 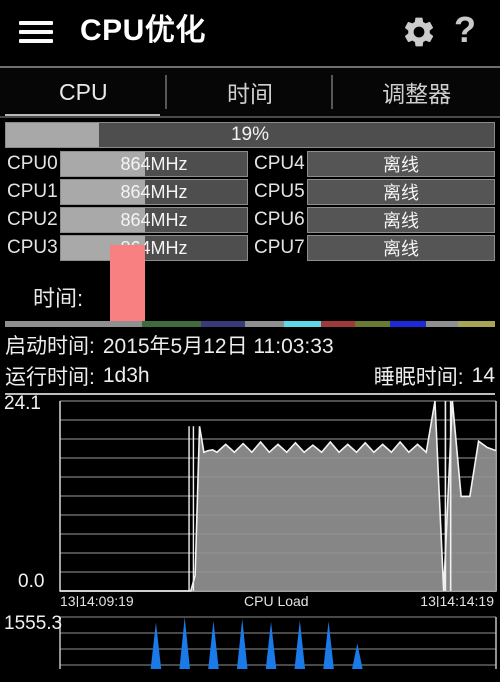 I want to click on cpu-core-label: CPU7, so click(x=279, y=247).